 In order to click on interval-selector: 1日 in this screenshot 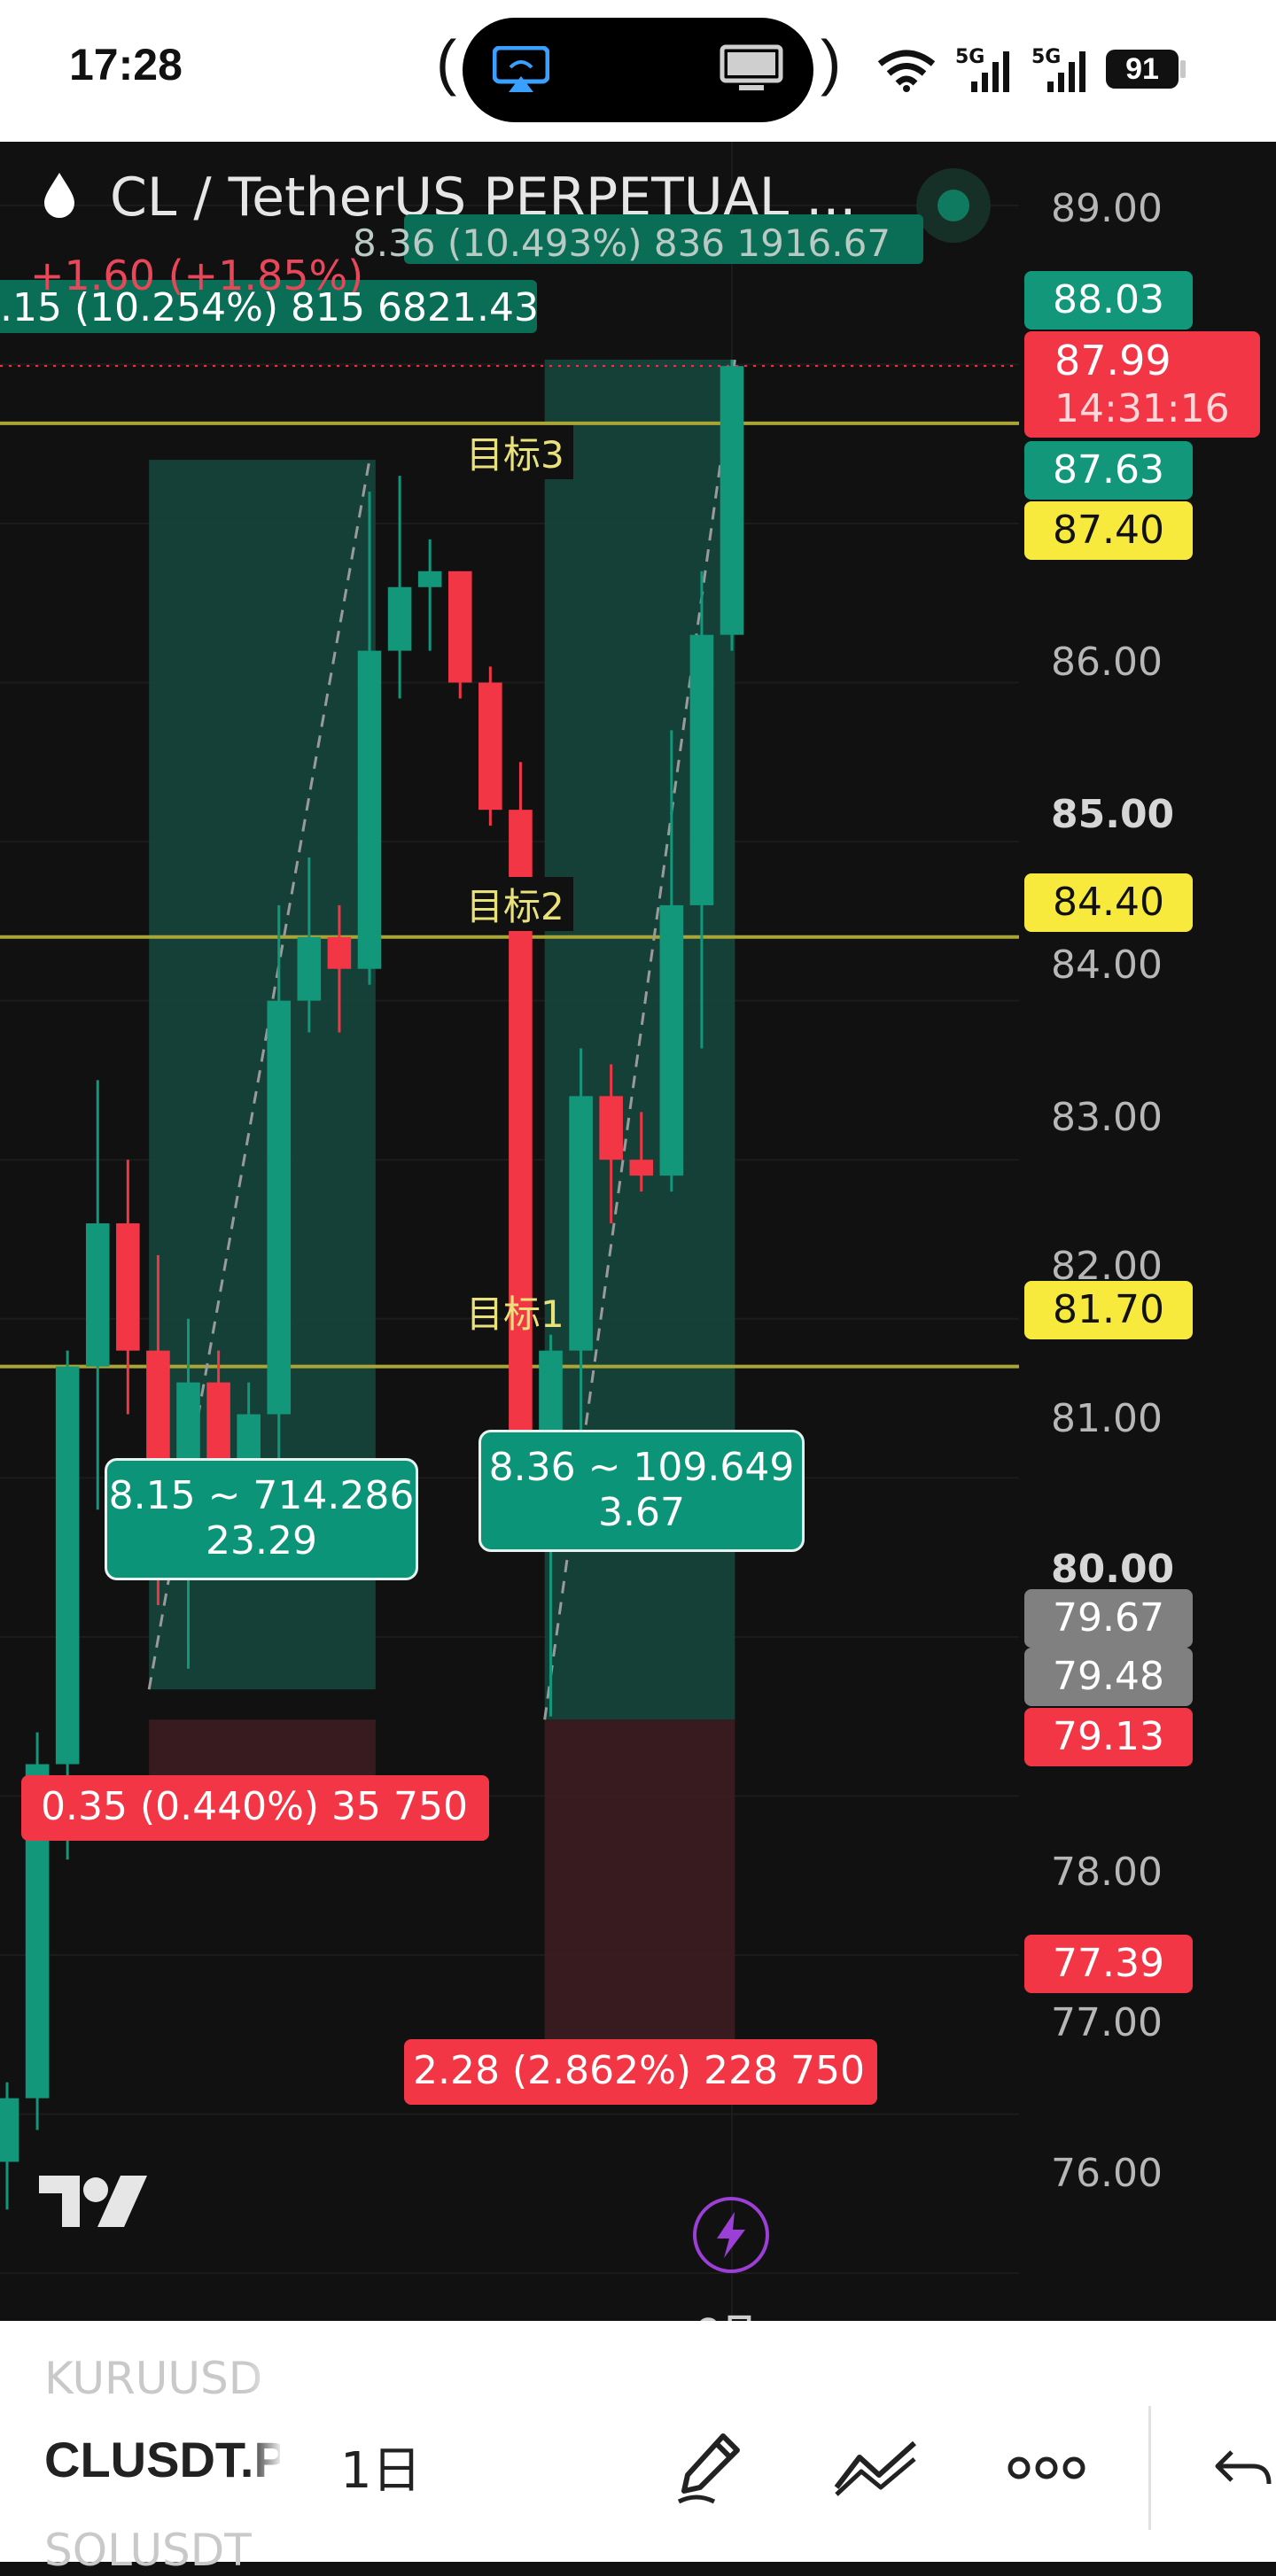, I will do `click(381, 2466)`.